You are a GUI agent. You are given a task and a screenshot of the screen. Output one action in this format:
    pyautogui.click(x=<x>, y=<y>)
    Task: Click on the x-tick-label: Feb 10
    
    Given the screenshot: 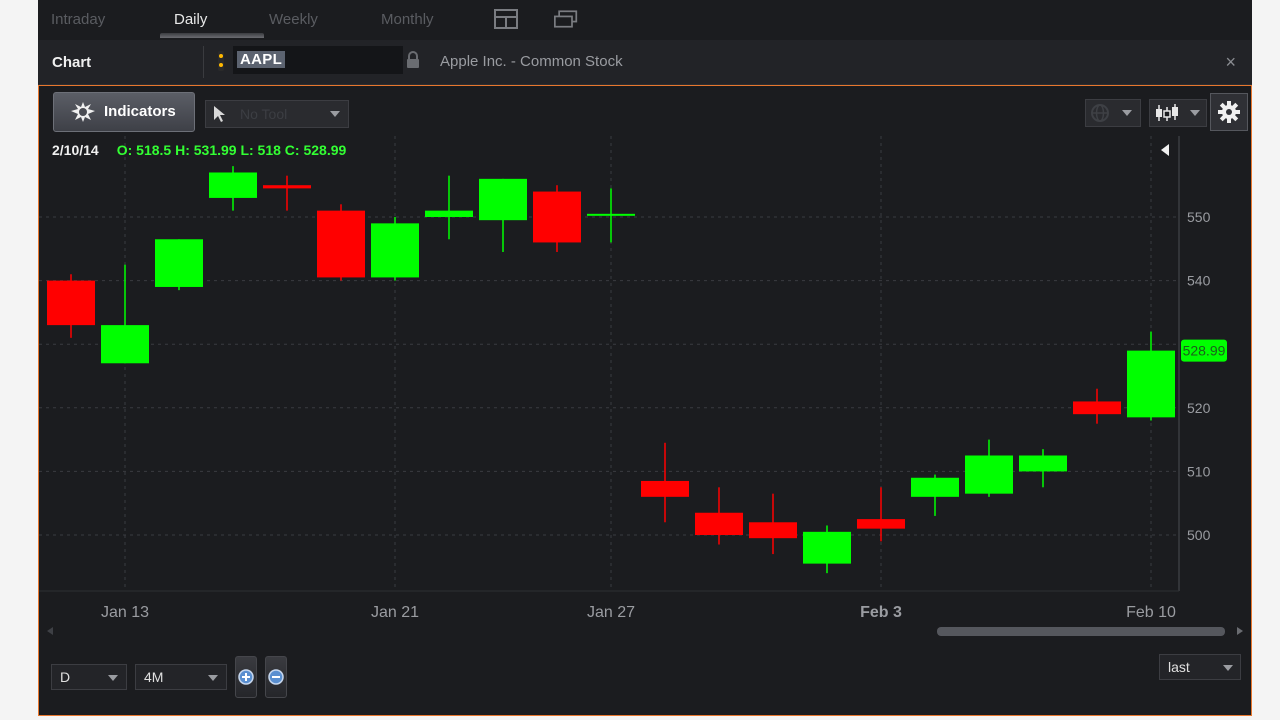 What is the action you would take?
    pyautogui.click(x=1151, y=612)
    